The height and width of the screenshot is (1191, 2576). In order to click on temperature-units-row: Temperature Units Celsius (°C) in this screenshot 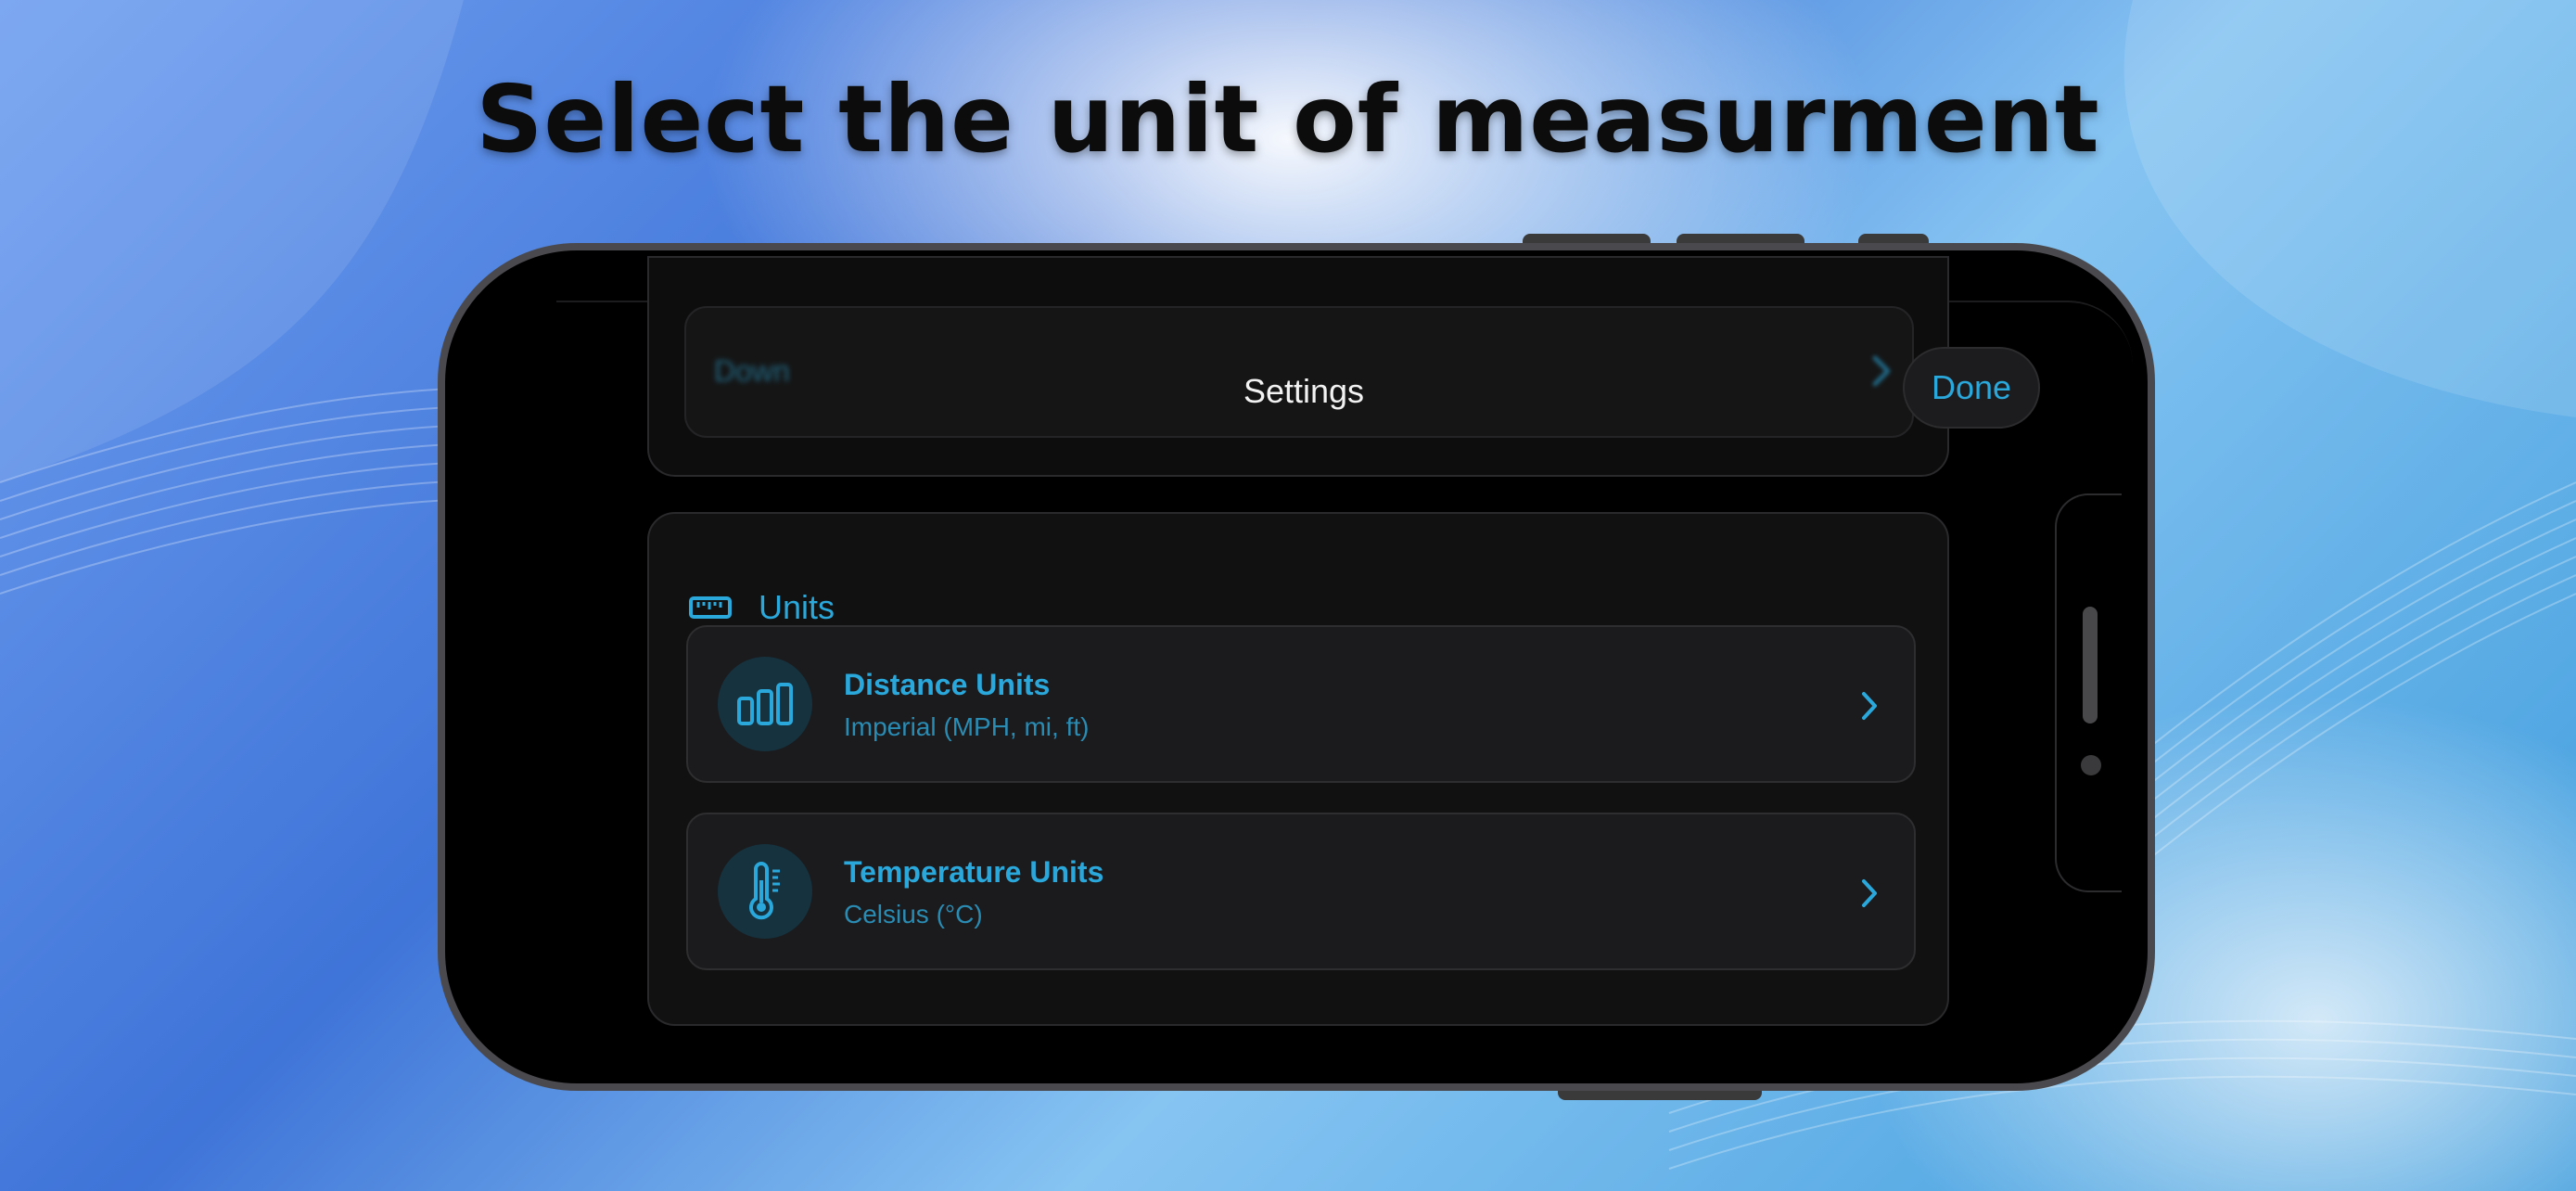, I will do `click(1301, 892)`.